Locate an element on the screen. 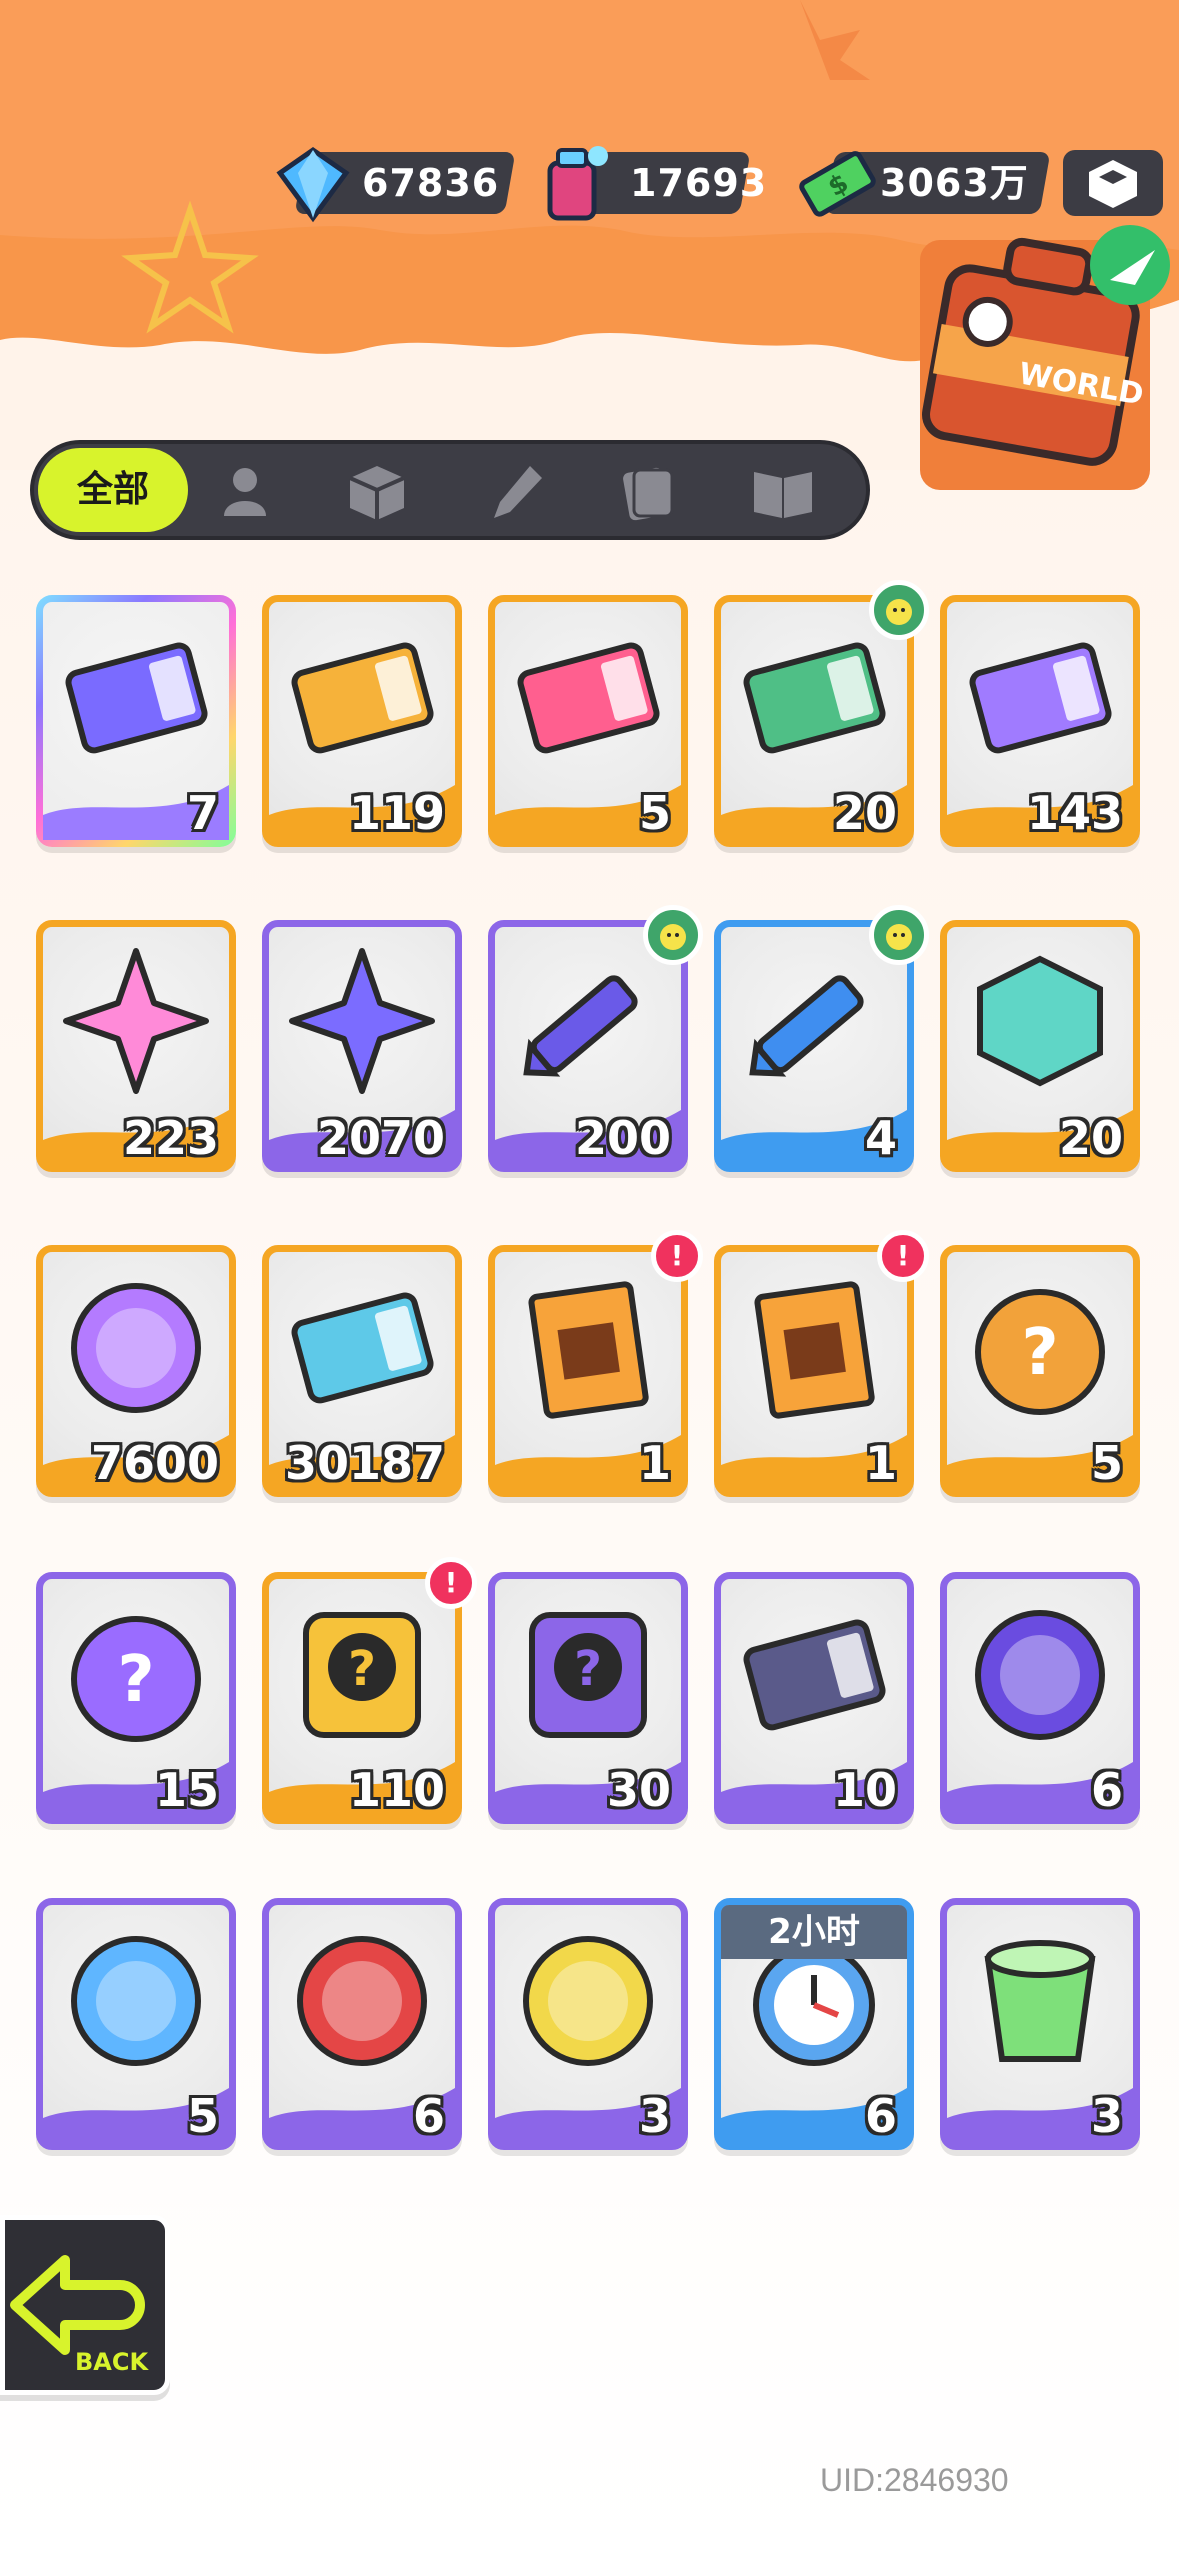  deity-mystery-purple-icon: ? is located at coordinates (588, 1675).